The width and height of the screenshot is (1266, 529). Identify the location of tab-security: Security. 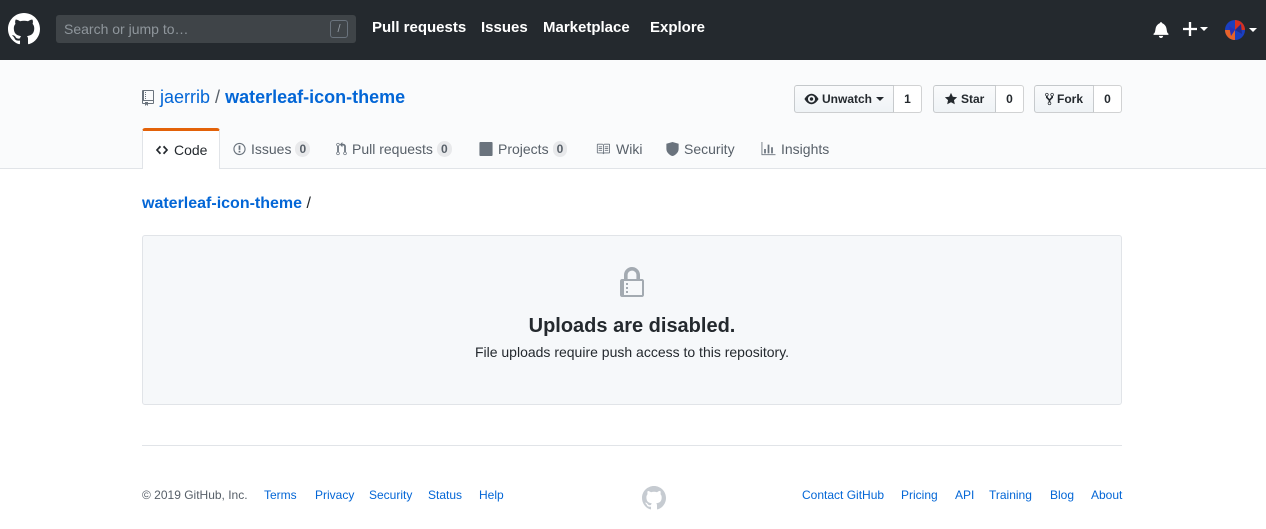
(700, 148).